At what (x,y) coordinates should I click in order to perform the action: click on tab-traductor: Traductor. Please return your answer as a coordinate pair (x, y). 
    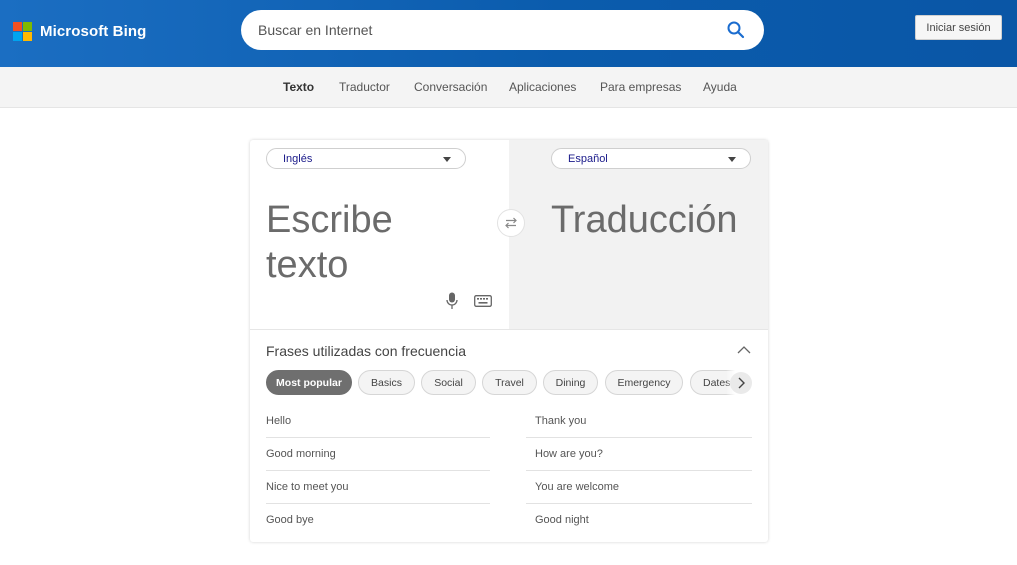
    Looking at the image, I should click on (364, 87).